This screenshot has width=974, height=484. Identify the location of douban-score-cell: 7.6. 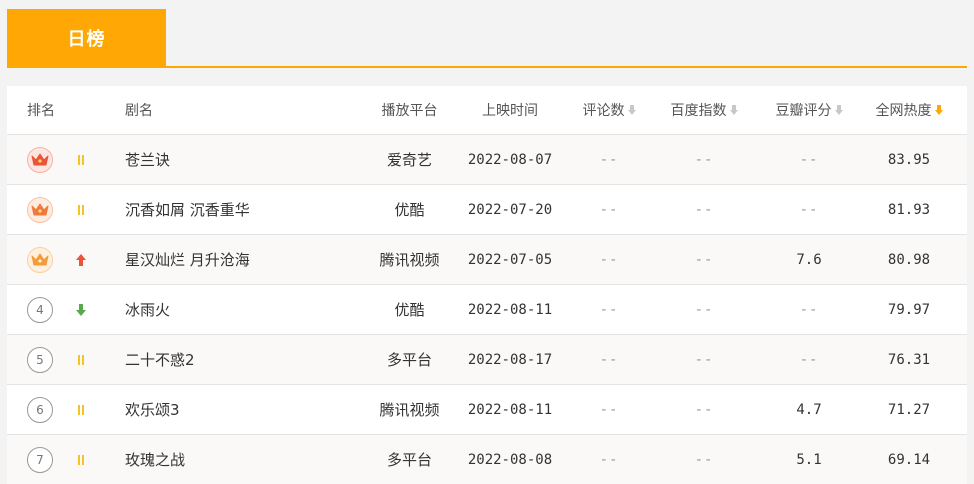
(809, 259).